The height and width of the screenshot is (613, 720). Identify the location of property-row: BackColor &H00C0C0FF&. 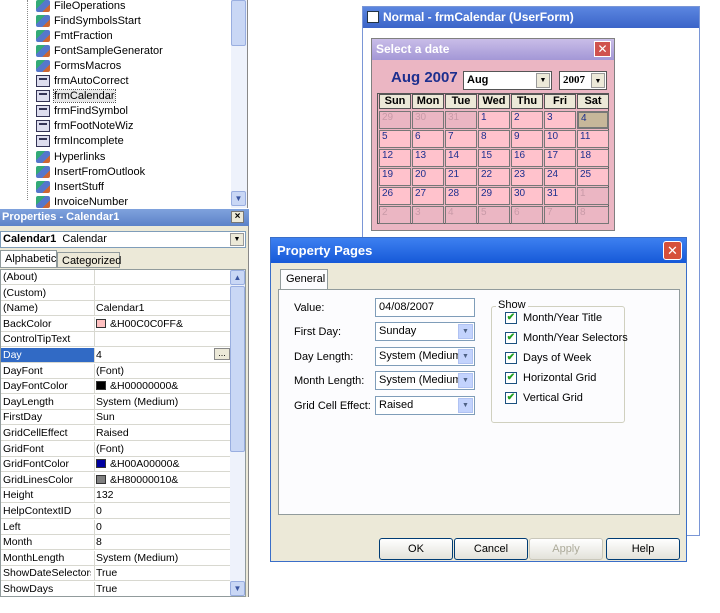
(116, 324).